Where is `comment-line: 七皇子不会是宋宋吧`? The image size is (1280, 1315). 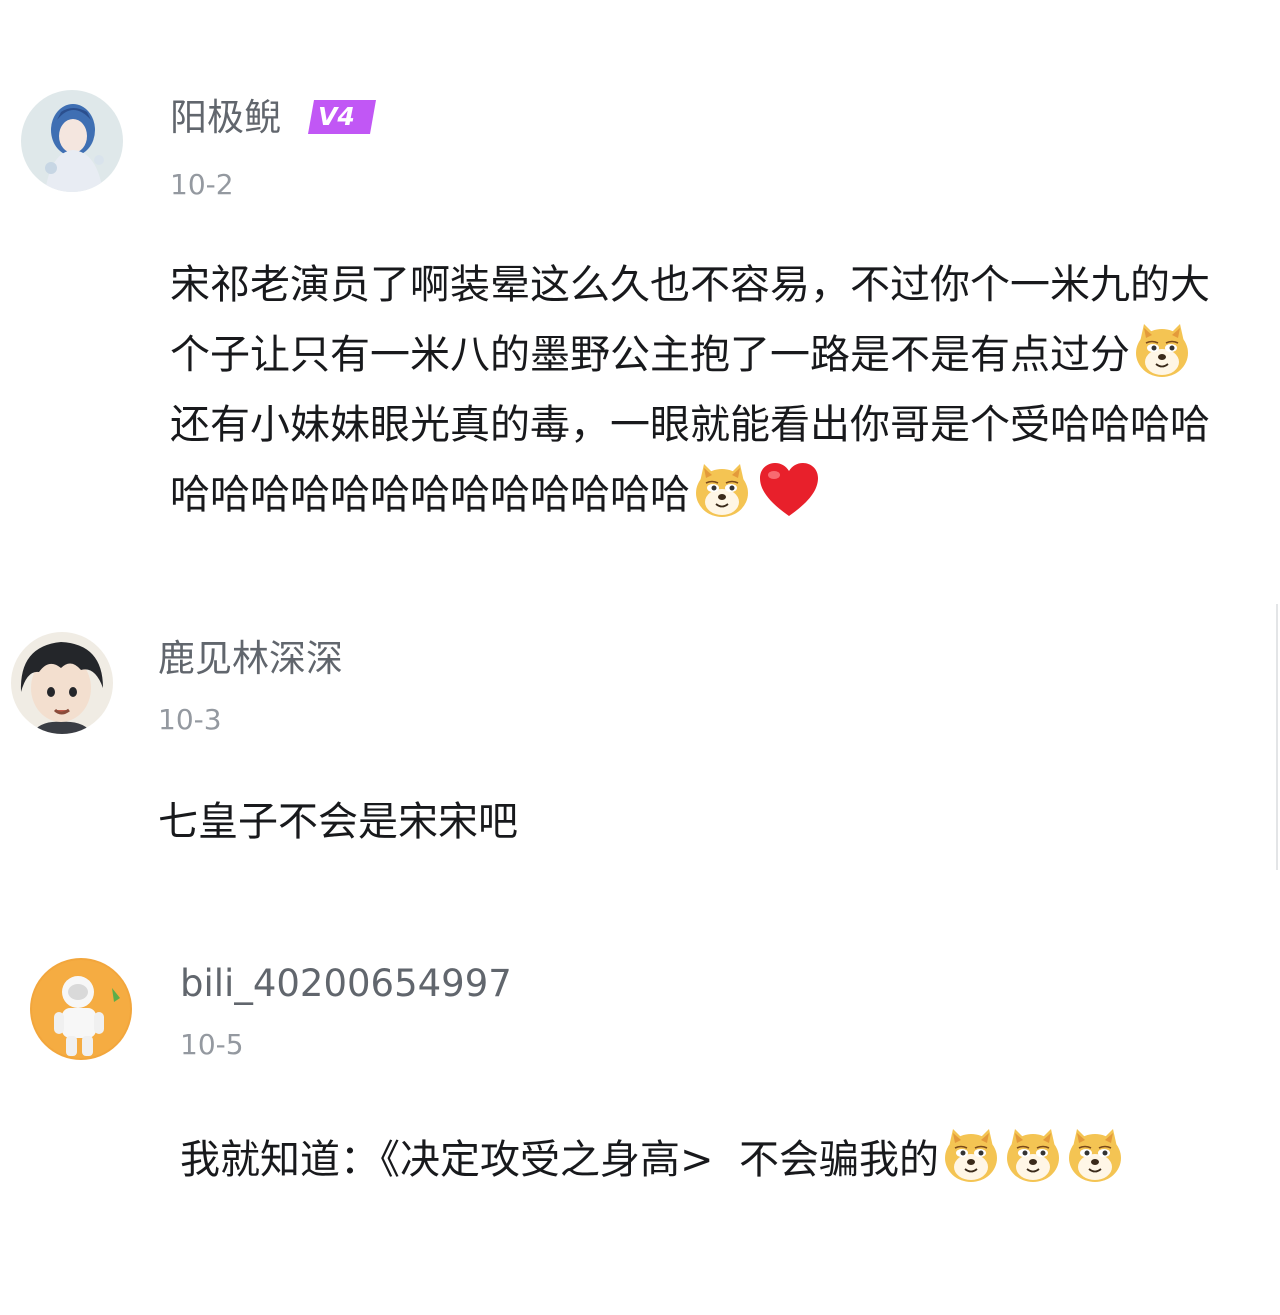
comment-line: 七皇子不会是宋宋吧 is located at coordinates (338, 822).